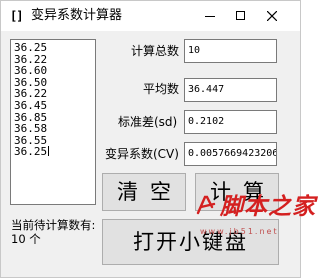 Image resolution: width=320 pixels, height=278 pixels. Describe the element at coordinates (49, 151) in the screenshot. I see `text-caret` at that location.